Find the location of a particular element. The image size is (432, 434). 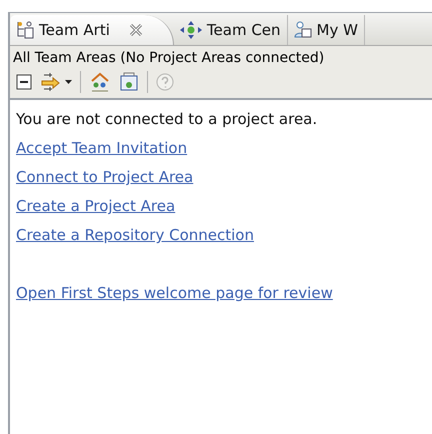

action-link: Create a Repository Connection is located at coordinates (221, 235).